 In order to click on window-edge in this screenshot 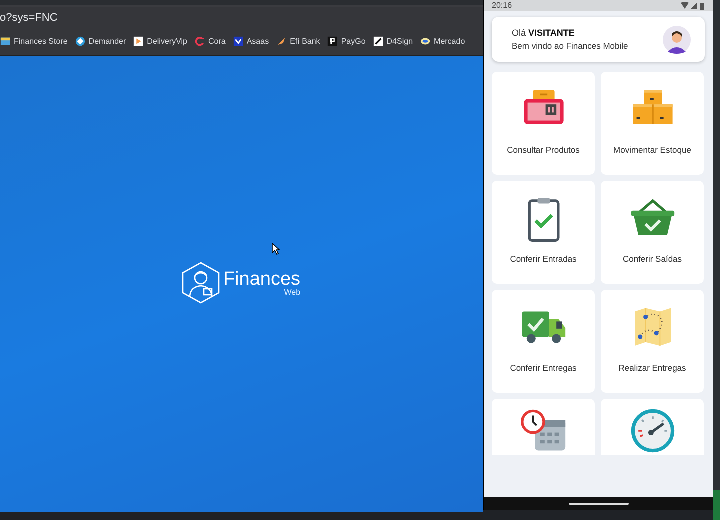, I will do `click(716, 505)`.